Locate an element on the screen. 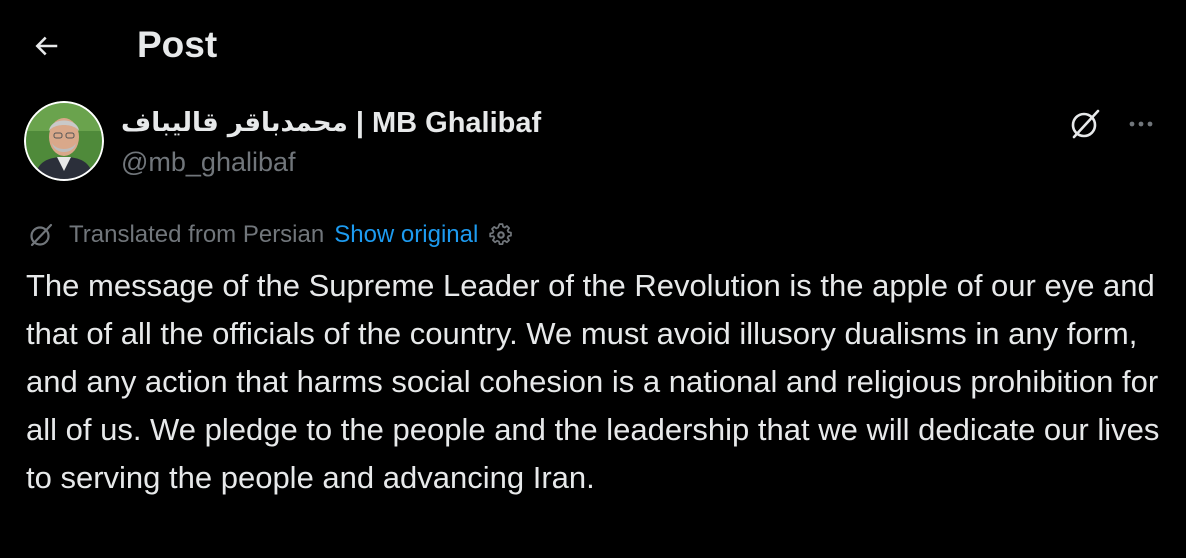 The image size is (1186, 558). author-name: محمدباقر قالیباف | MB Ghalibaf is located at coordinates (331, 123).